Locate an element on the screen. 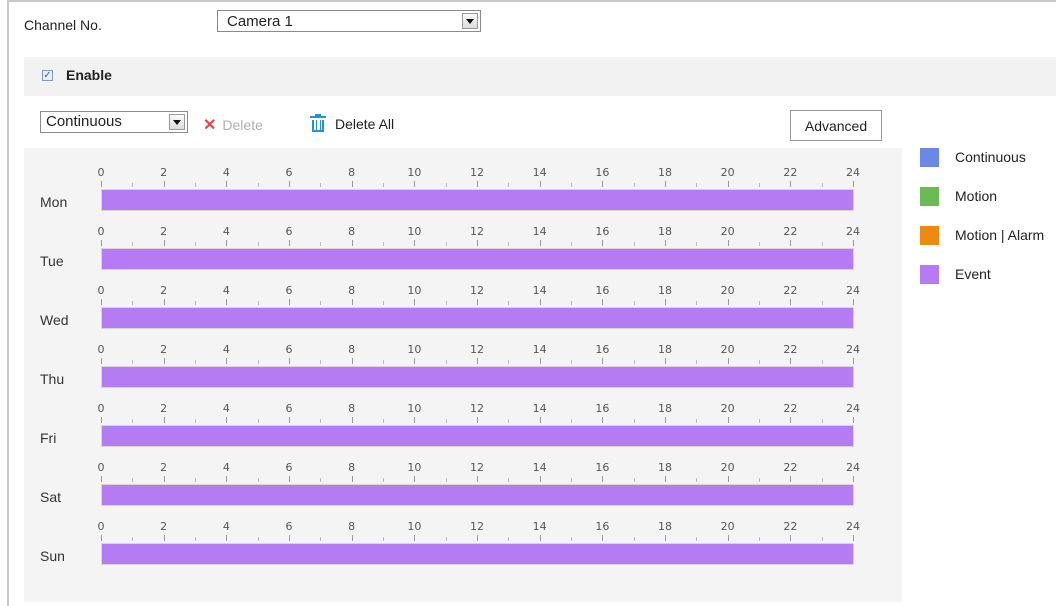 The width and height of the screenshot is (1056, 606). day-label: Tue is located at coordinates (52, 261).